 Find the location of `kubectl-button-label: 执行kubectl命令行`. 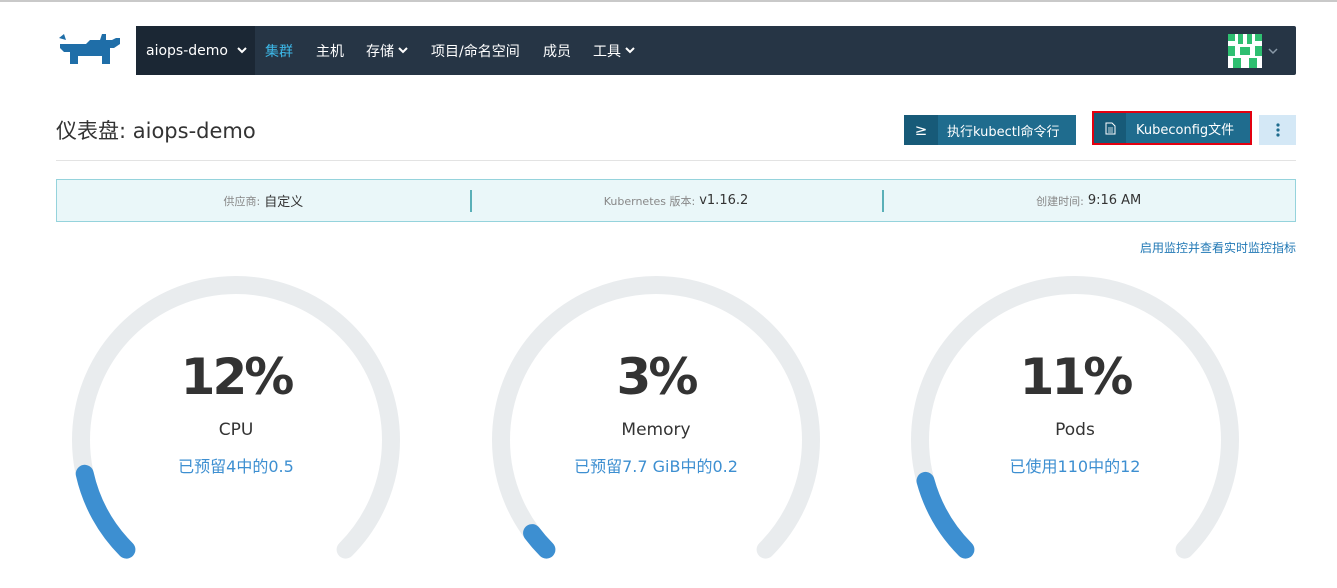

kubectl-button-label: 执行kubectl命令行 is located at coordinates (1003, 132).